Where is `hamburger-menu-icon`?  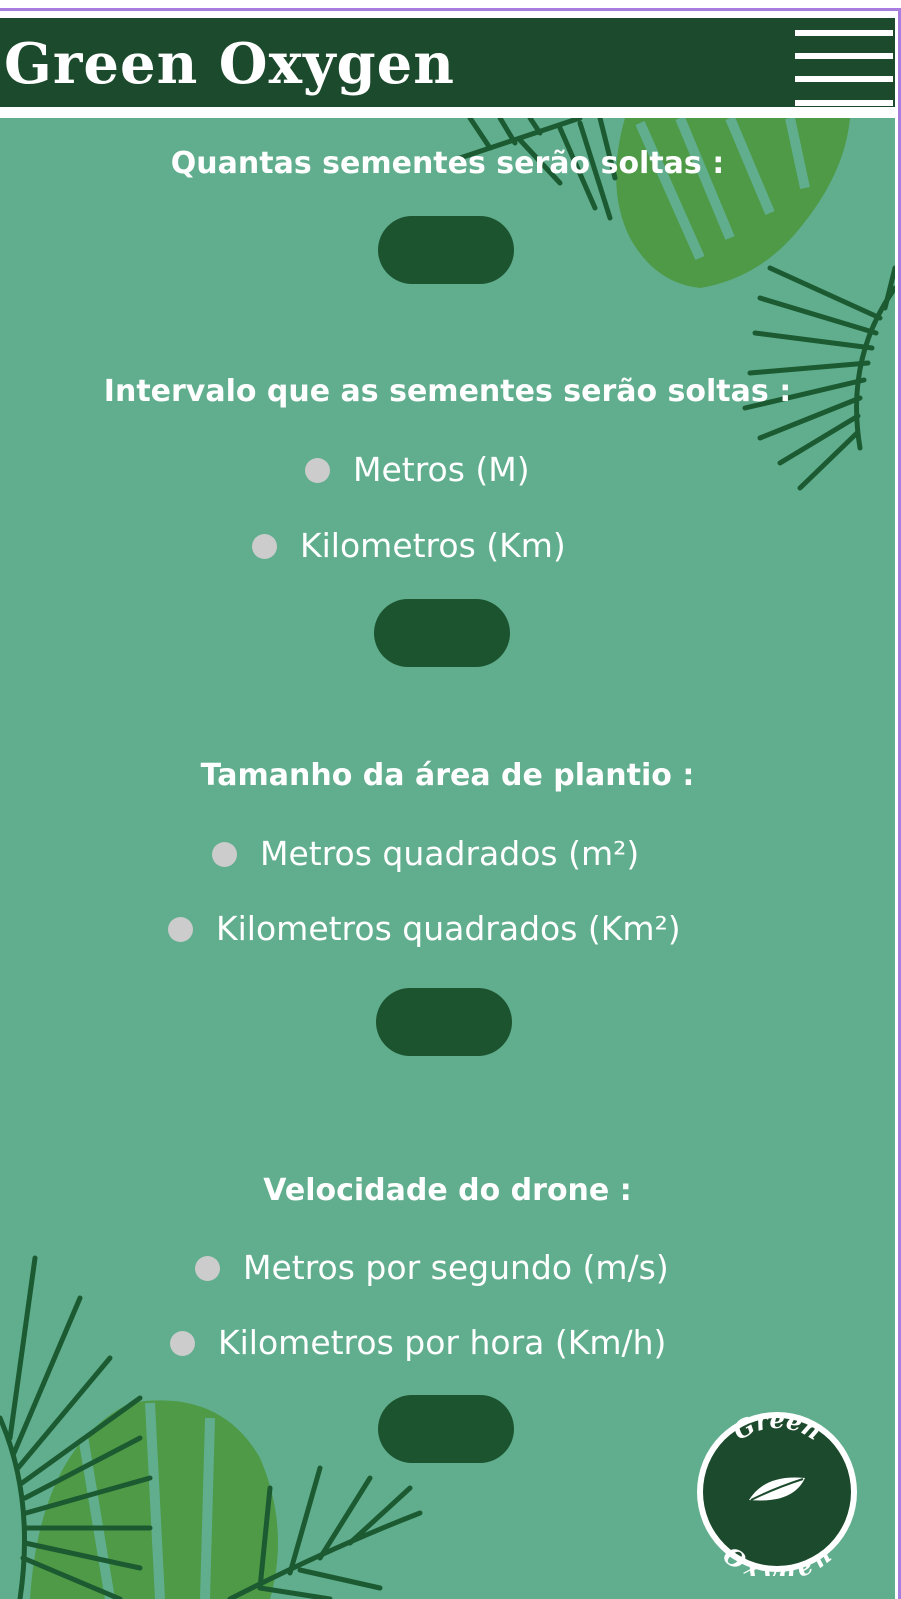 hamburger-menu-icon is located at coordinates (844, 68).